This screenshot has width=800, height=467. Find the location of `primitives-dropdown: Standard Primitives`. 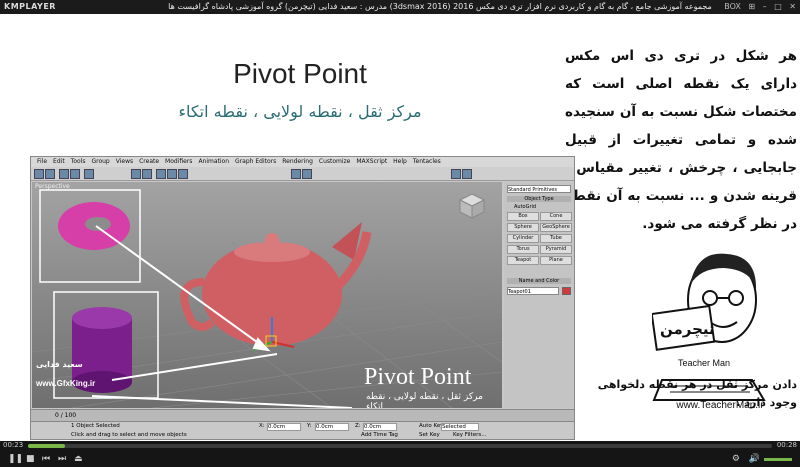

primitives-dropdown: Standard Primitives is located at coordinates (539, 189).